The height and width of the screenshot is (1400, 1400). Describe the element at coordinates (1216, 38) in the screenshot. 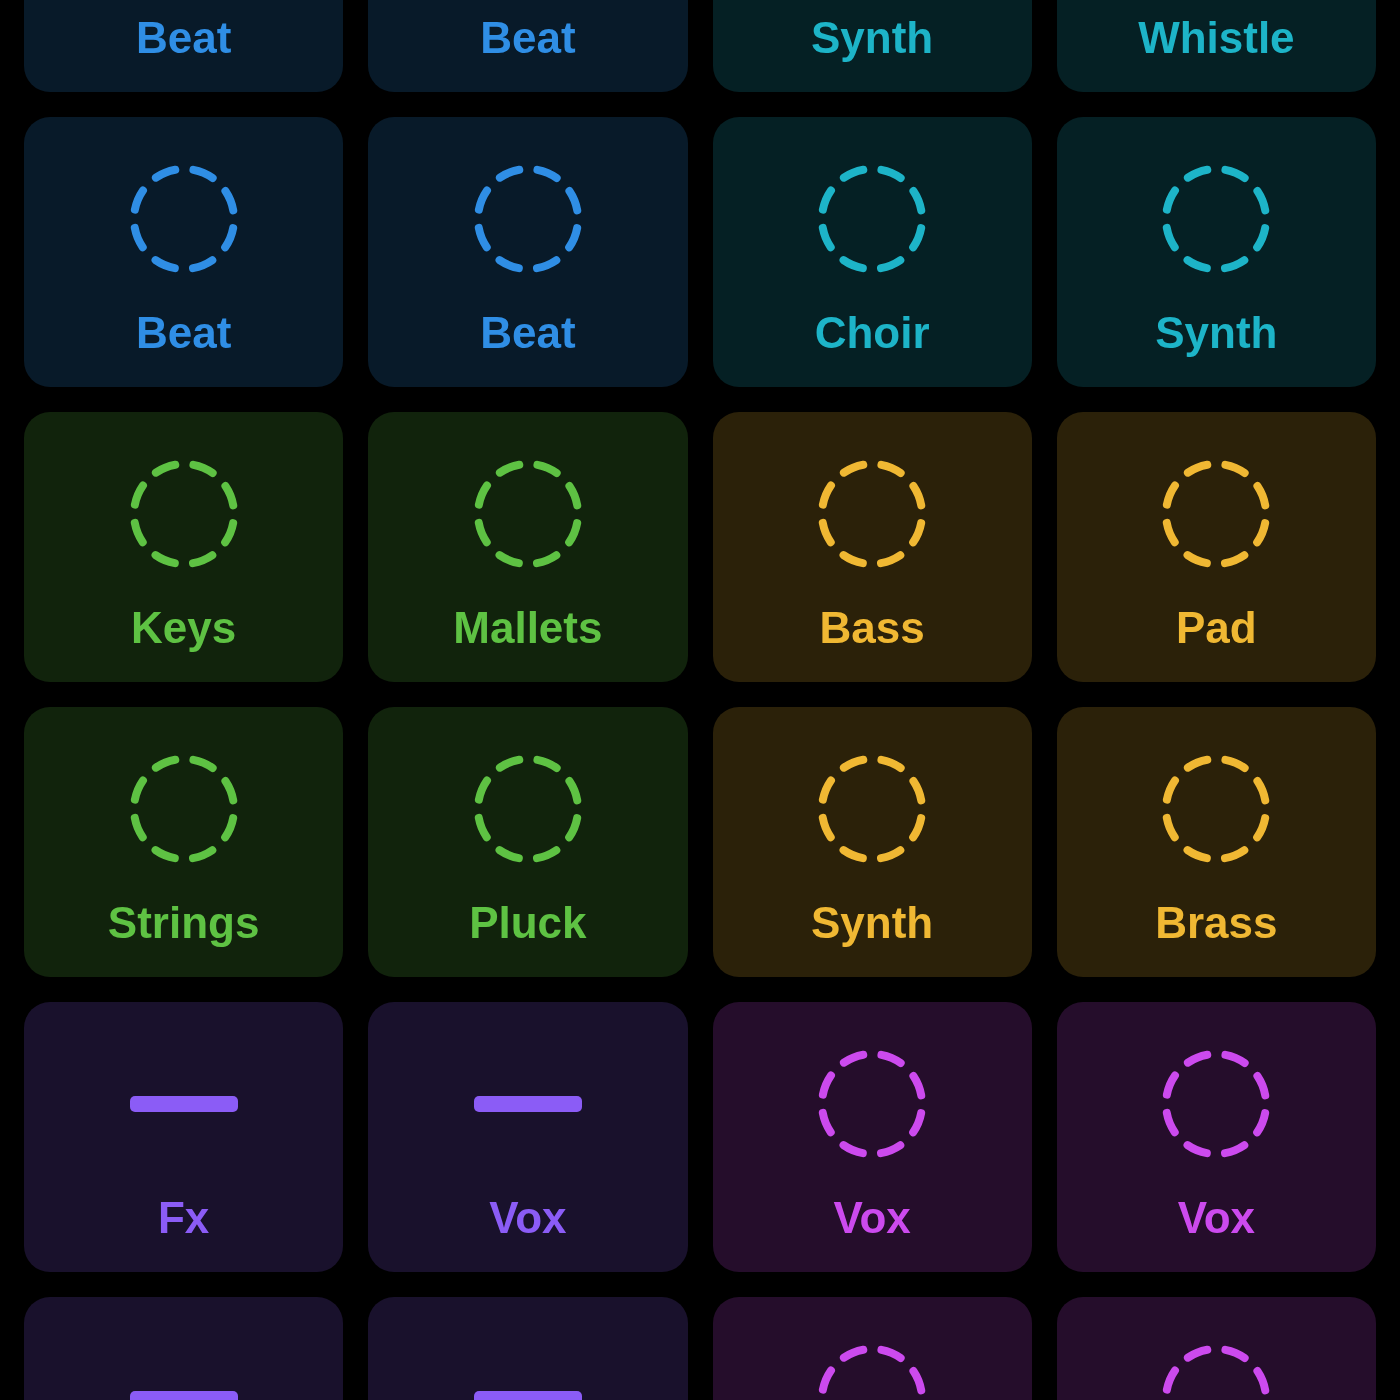

I see `loop-label: Whistle` at that location.